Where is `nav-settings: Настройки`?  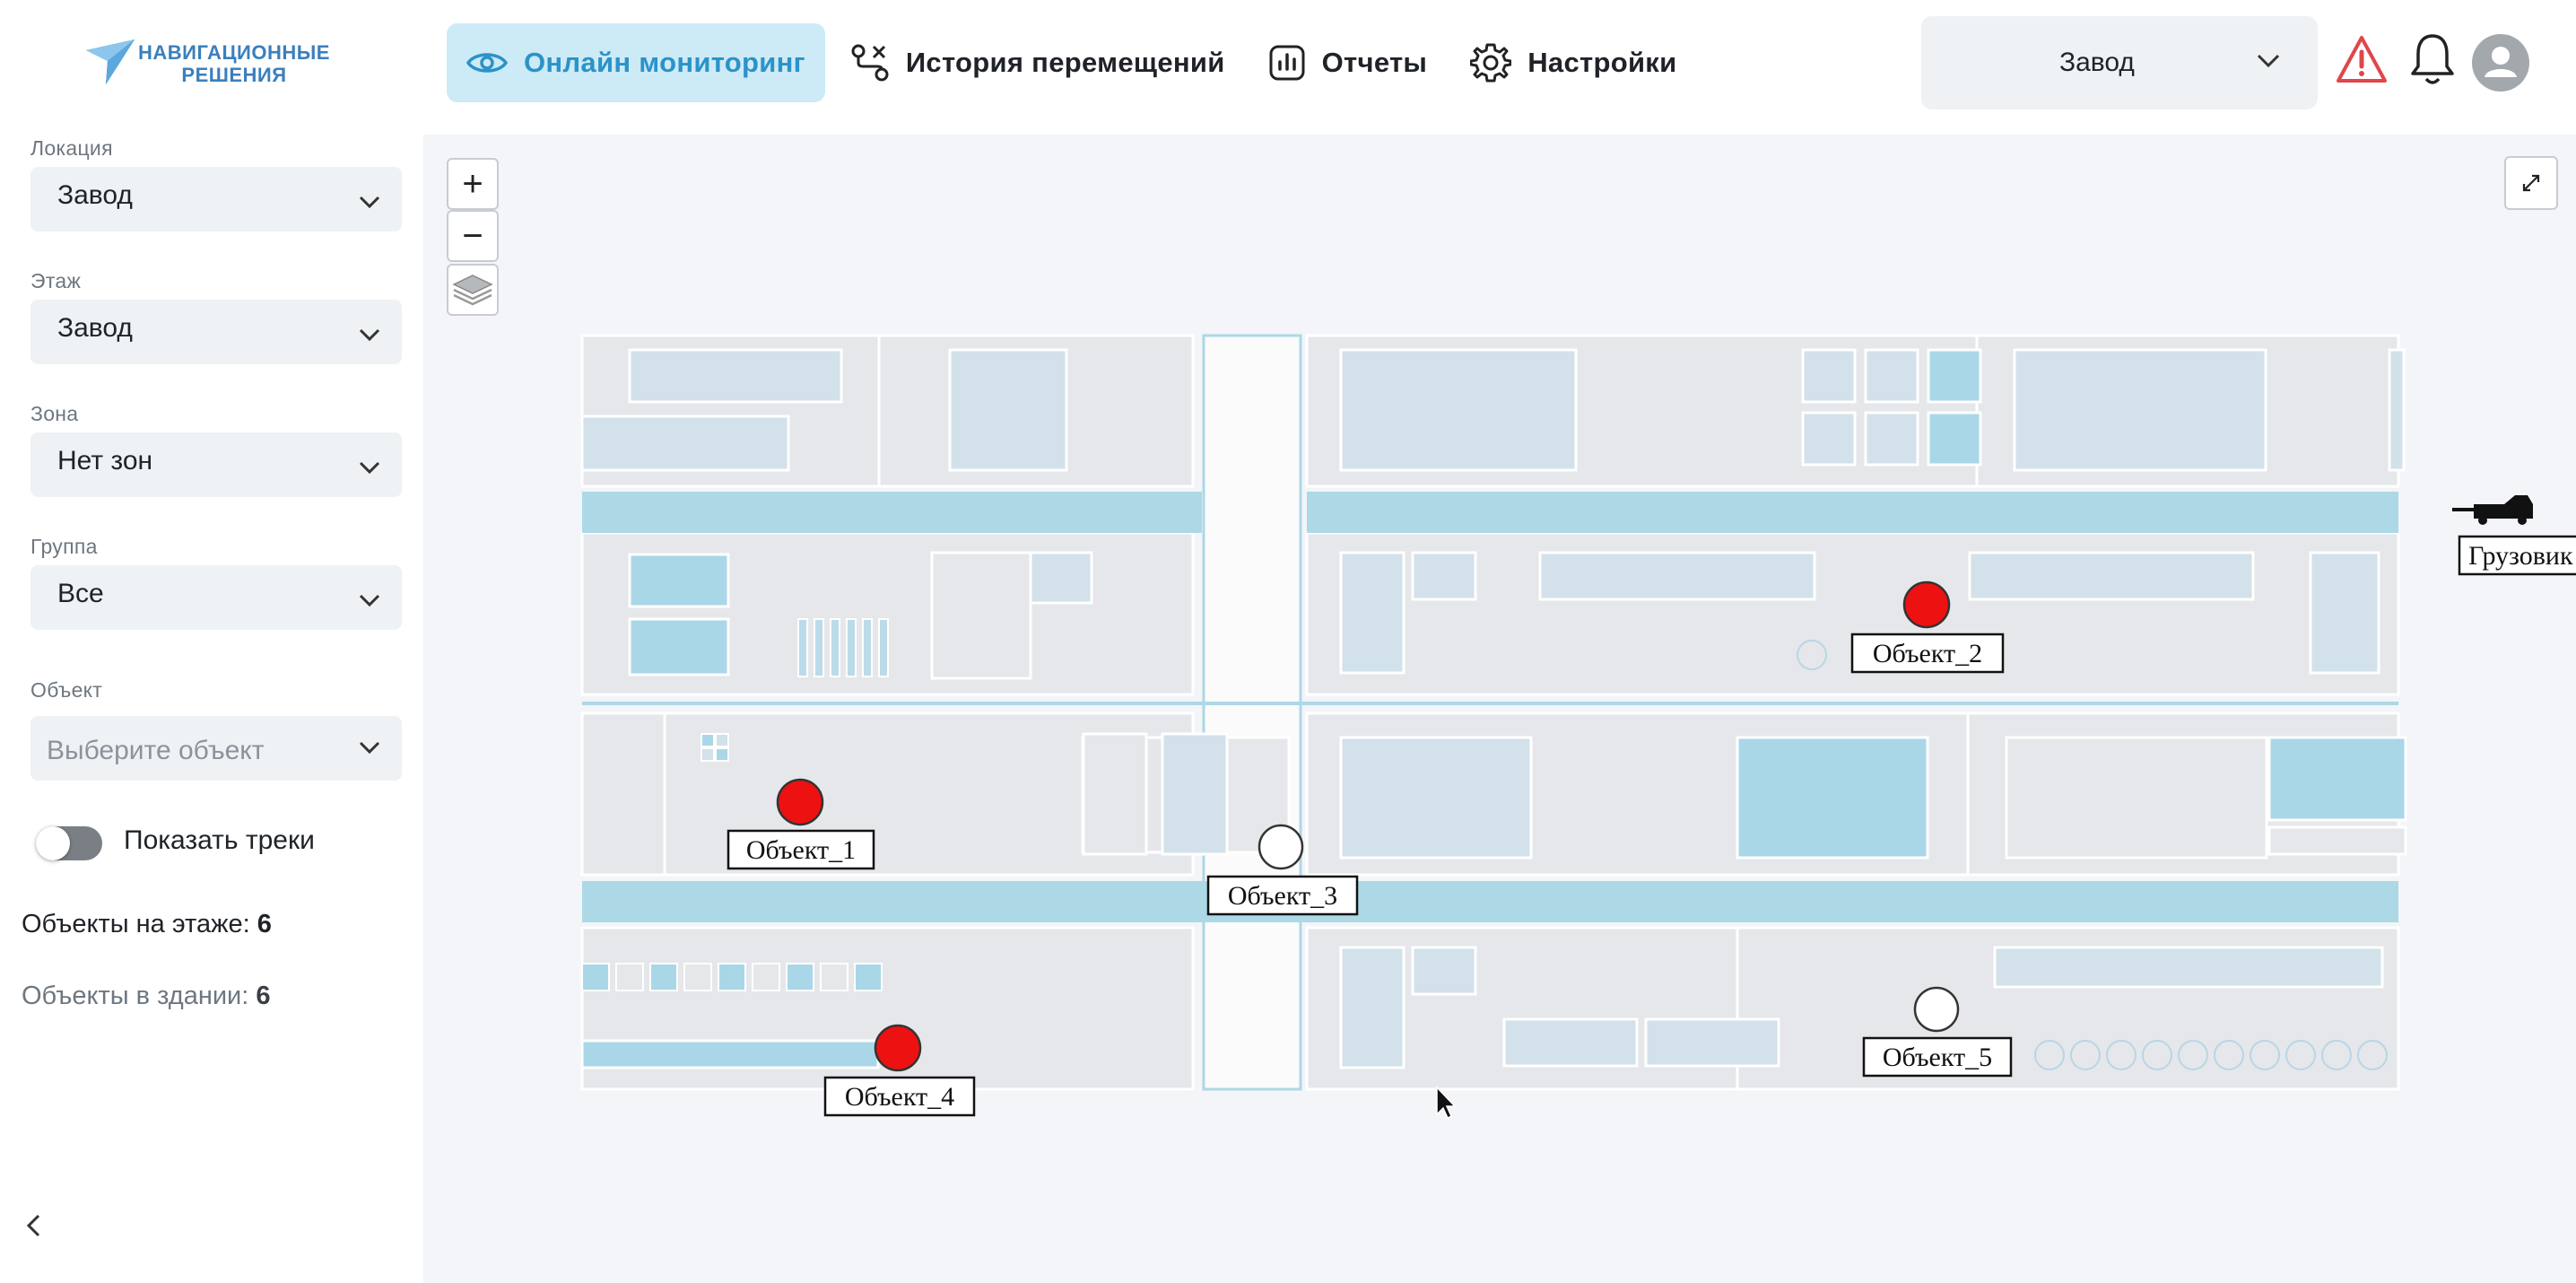
nav-settings: Настройки is located at coordinates (1573, 62).